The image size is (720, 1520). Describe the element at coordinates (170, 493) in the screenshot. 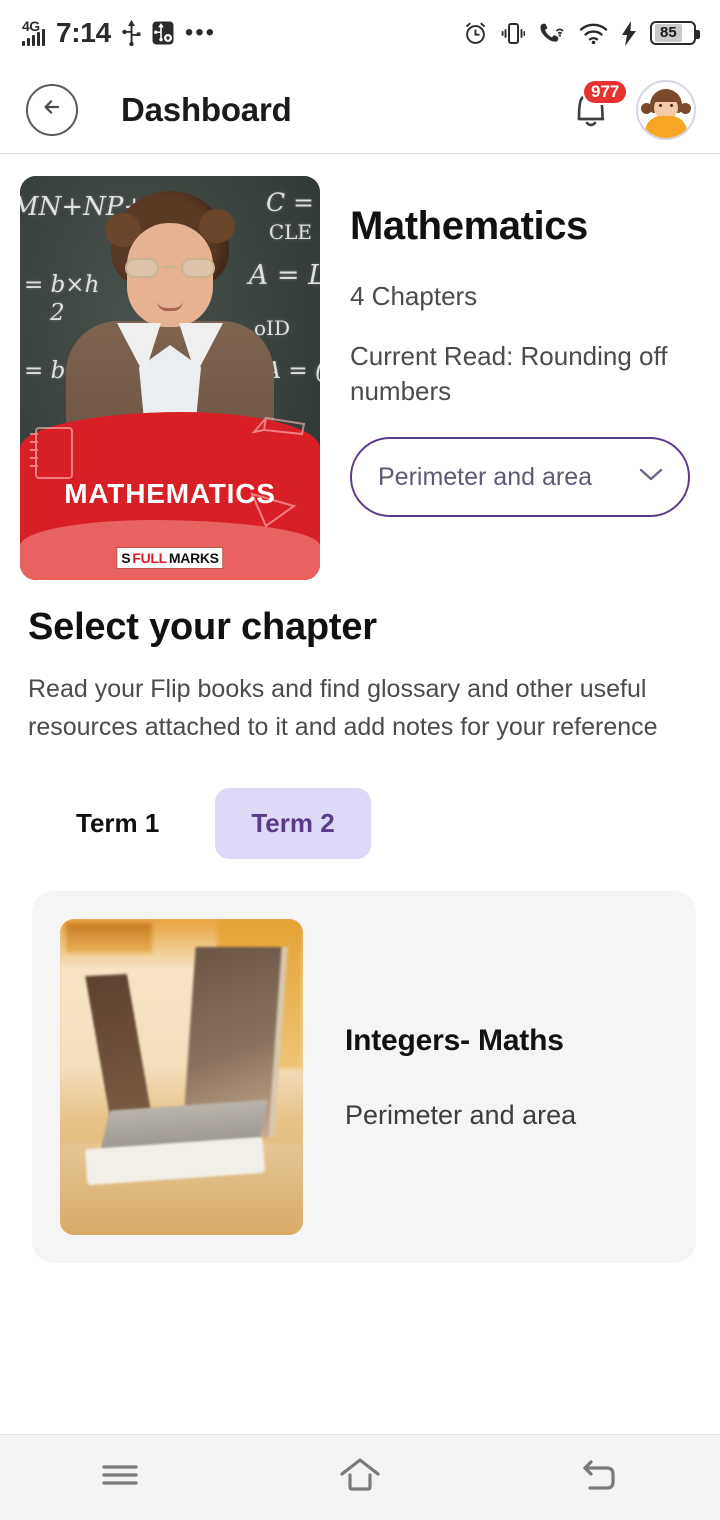

I see `subject-cover-title: MATHEMATICS` at that location.